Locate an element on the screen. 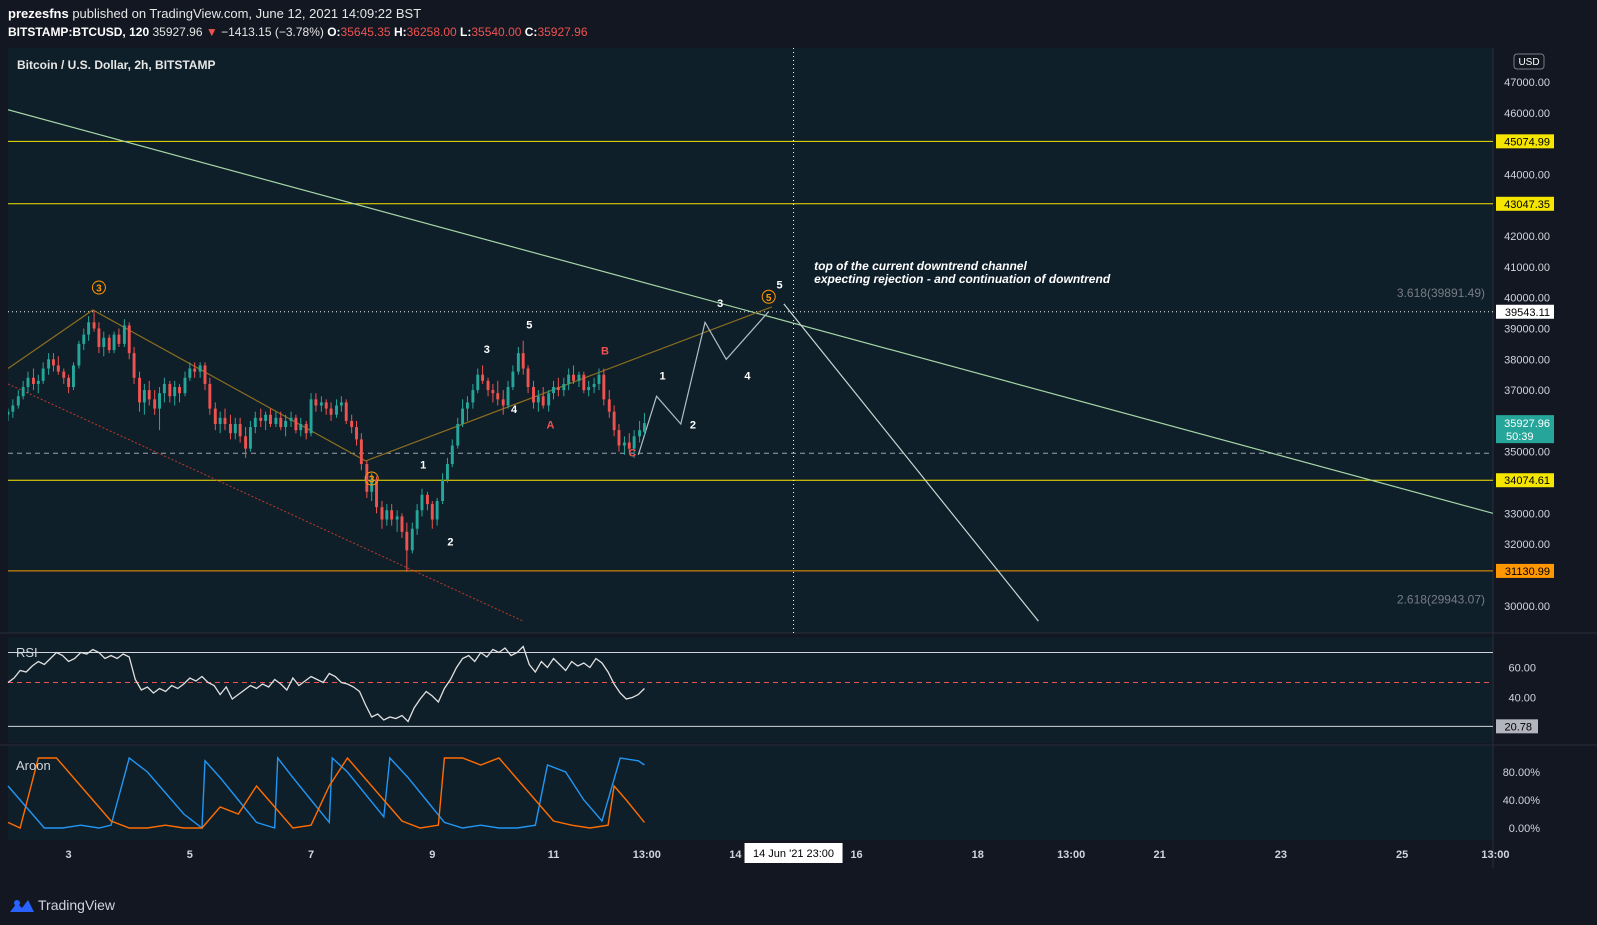 The height and width of the screenshot is (925, 1597). footer: TradingView is located at coordinates (798, 906).